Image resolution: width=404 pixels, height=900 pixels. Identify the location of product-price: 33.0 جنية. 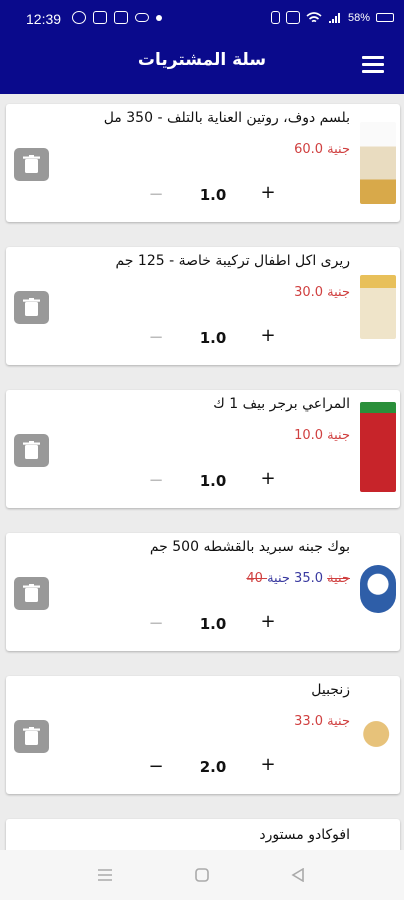
(322, 721).